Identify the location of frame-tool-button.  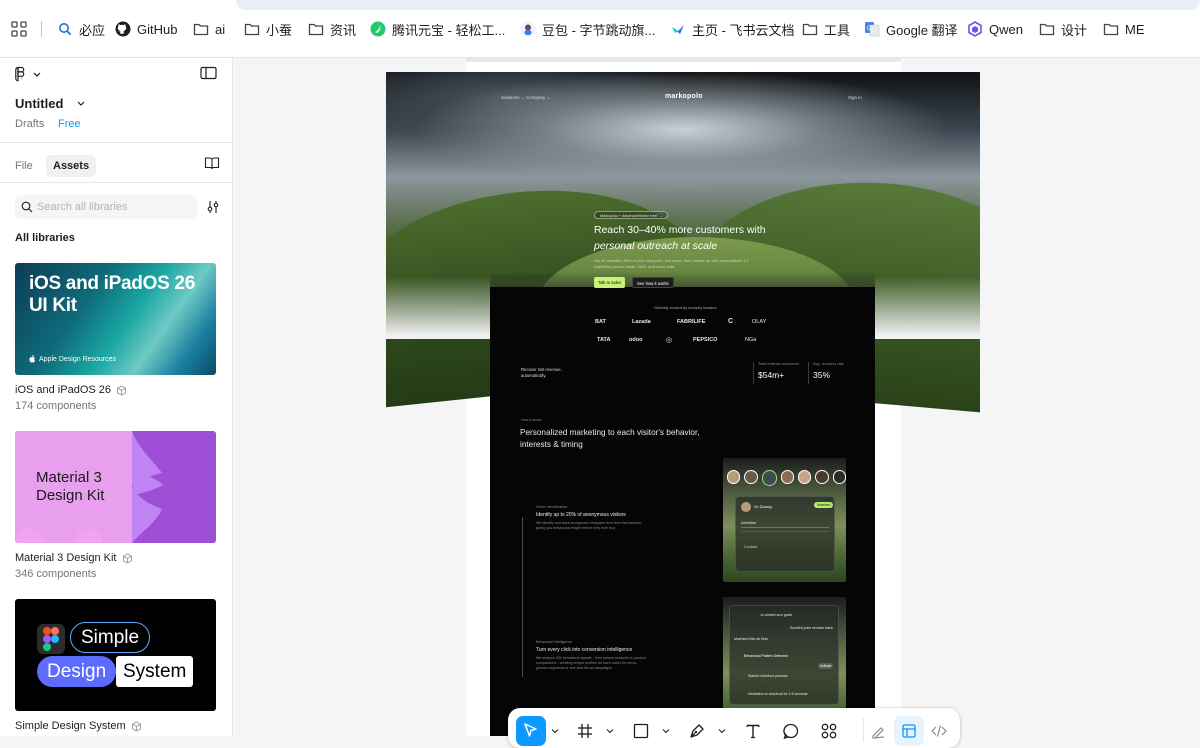
(585, 731).